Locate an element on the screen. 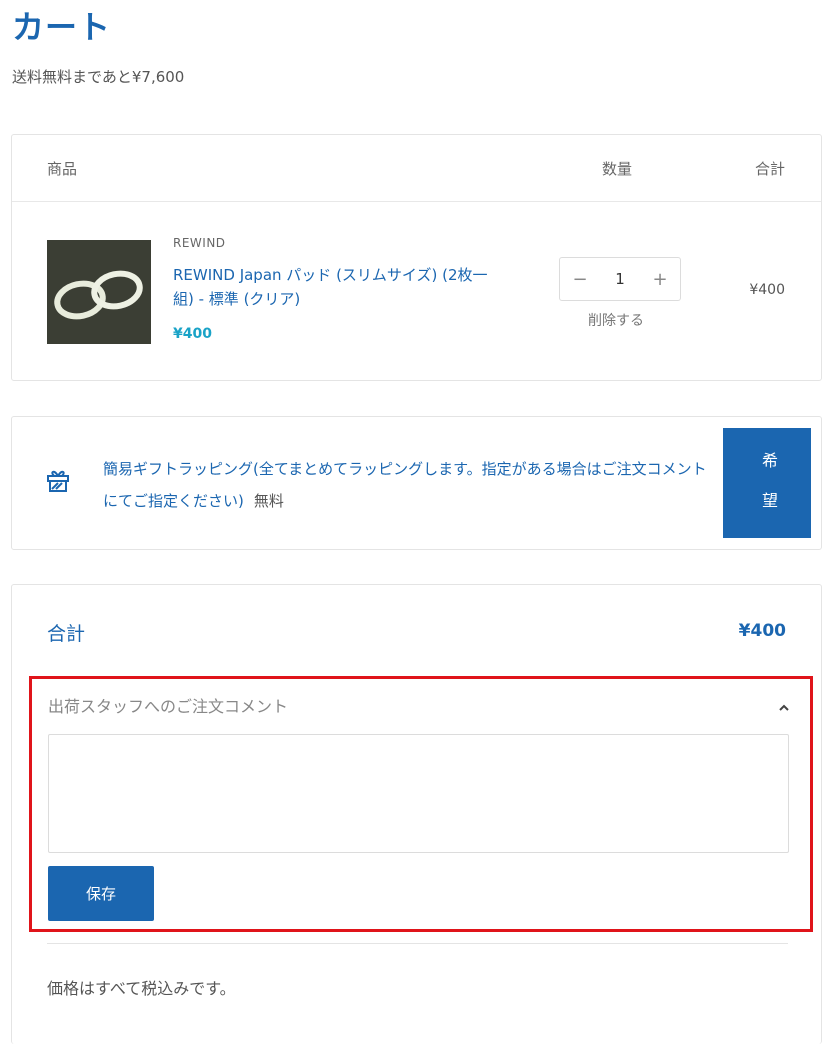 The height and width of the screenshot is (1044, 840). summary-total-value: ¥400 is located at coordinates (762, 631).